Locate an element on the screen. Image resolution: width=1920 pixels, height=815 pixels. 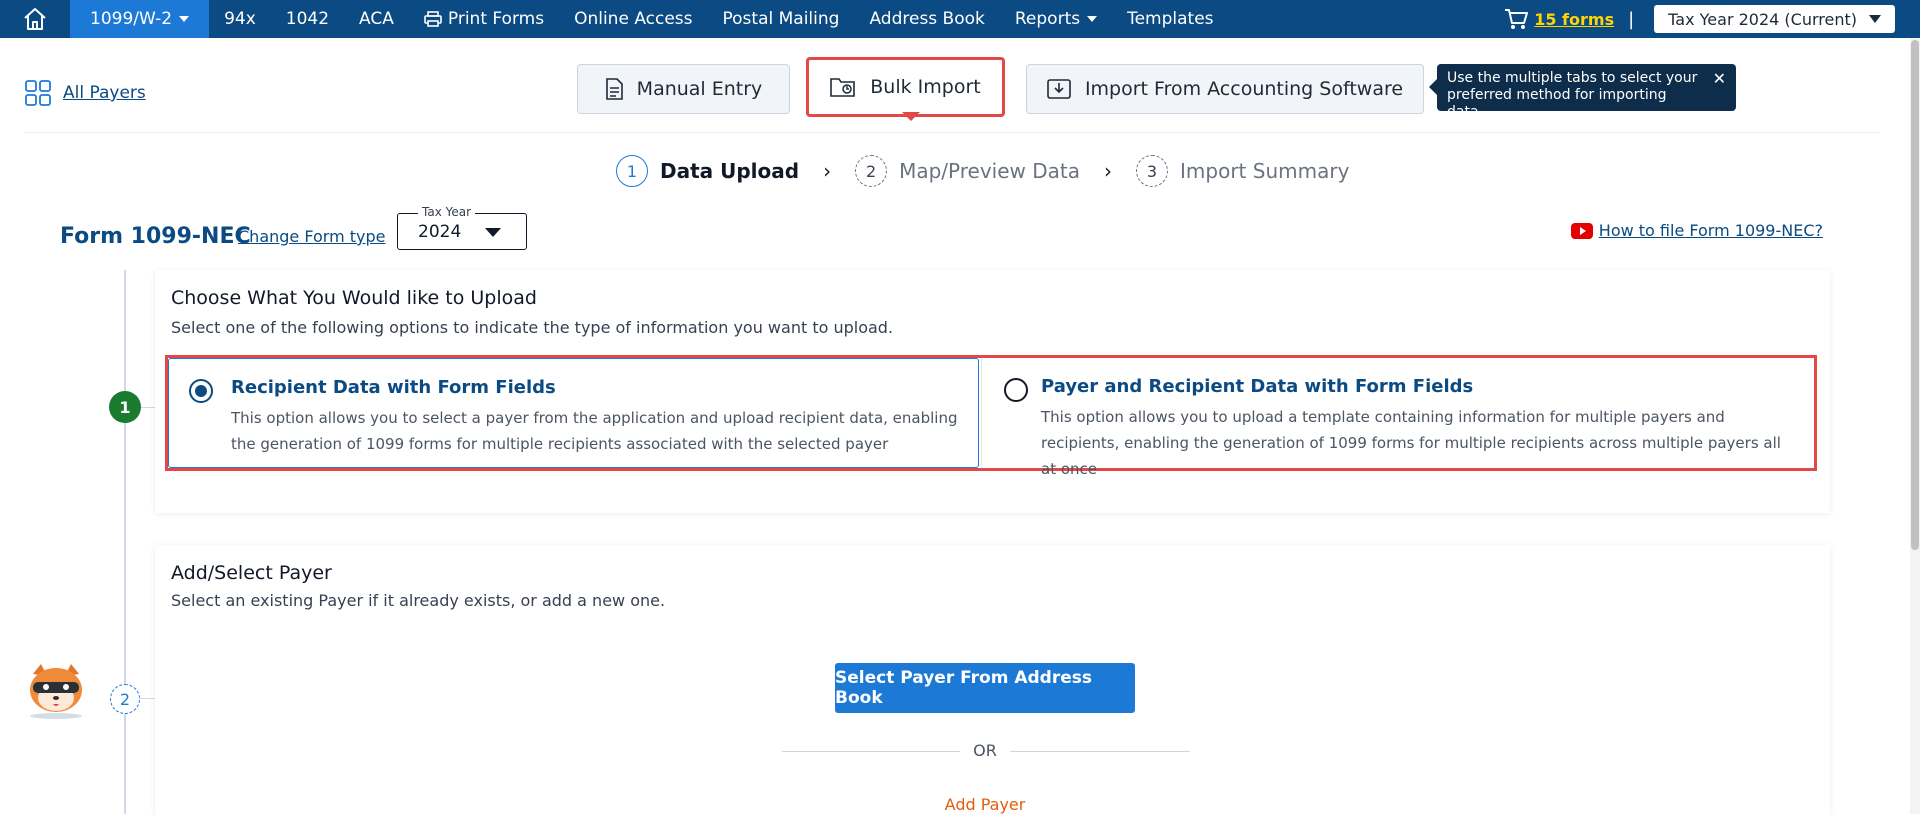
header-divider is located at coordinates (952, 132).